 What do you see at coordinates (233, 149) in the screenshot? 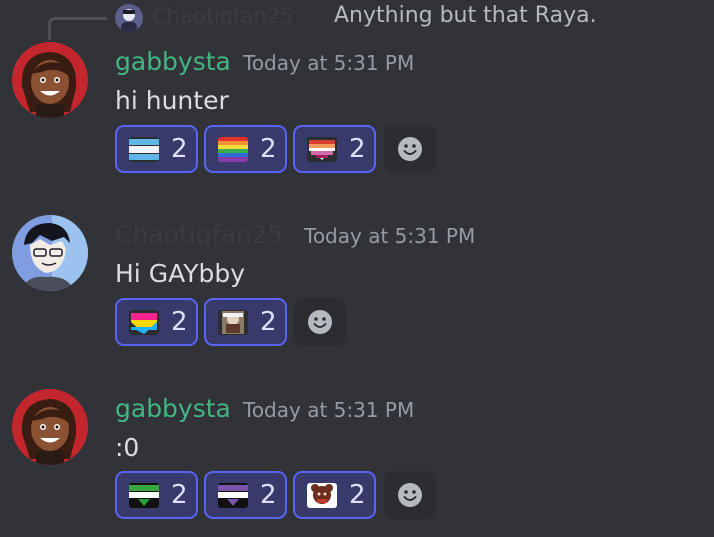
I see `rainbow-flag-emoji` at bounding box center [233, 149].